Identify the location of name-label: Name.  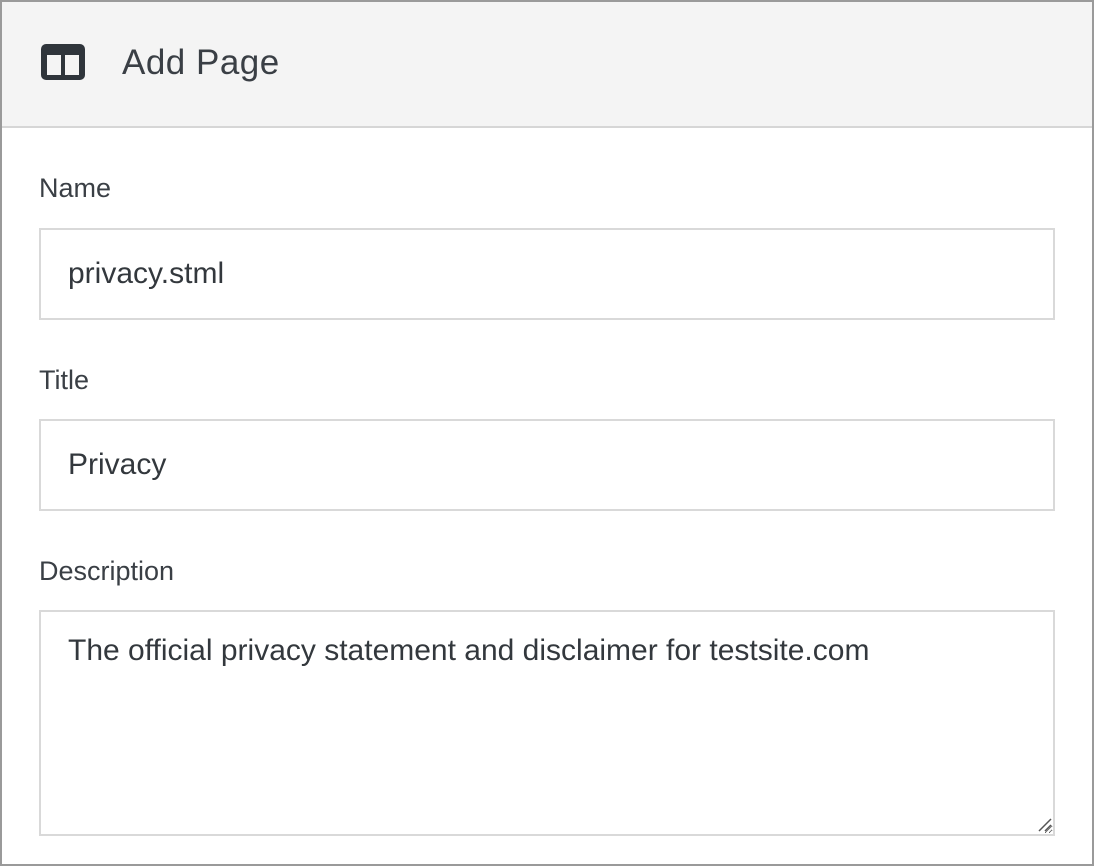
(75, 188).